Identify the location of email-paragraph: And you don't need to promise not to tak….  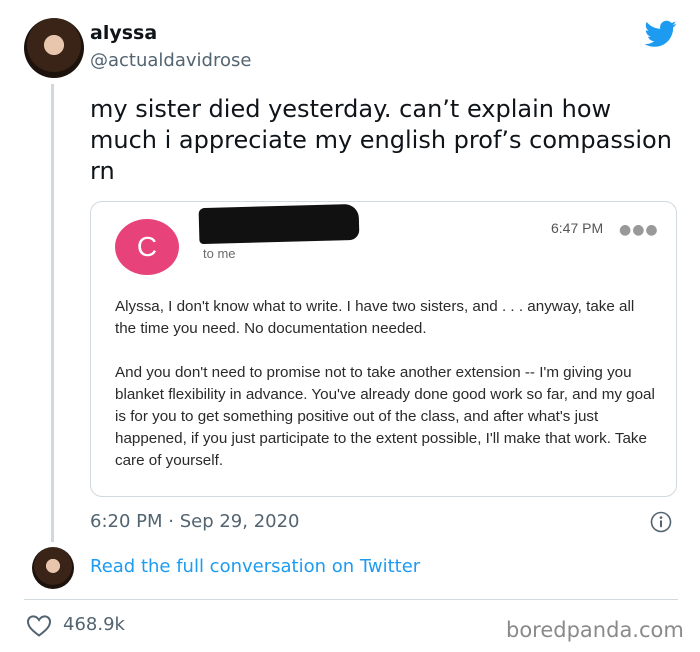
(385, 416).